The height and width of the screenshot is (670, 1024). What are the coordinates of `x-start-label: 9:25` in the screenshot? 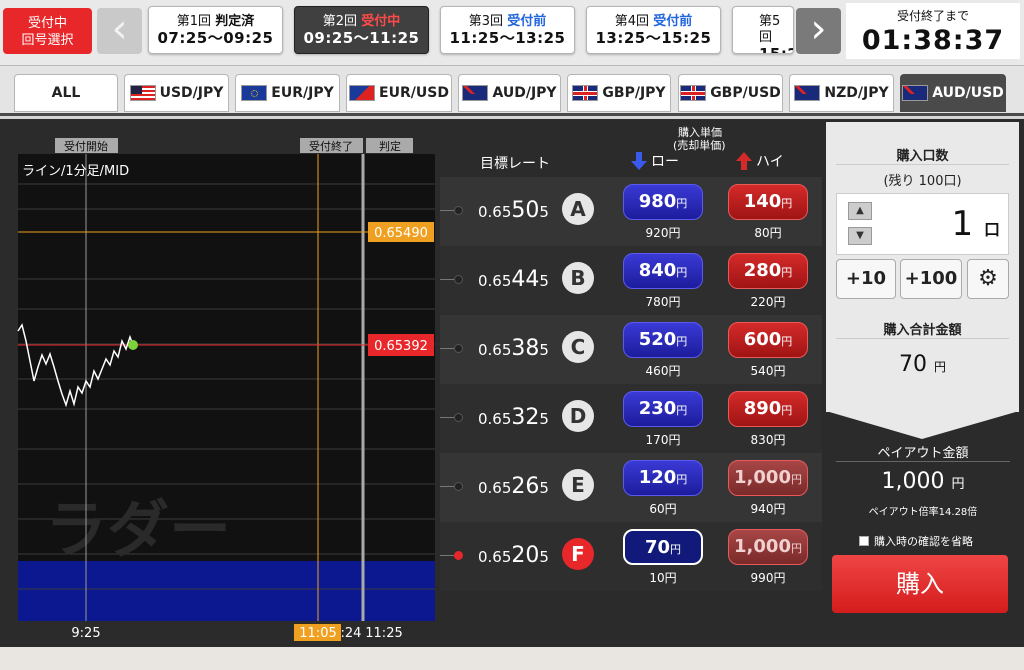 It's located at (85, 633).